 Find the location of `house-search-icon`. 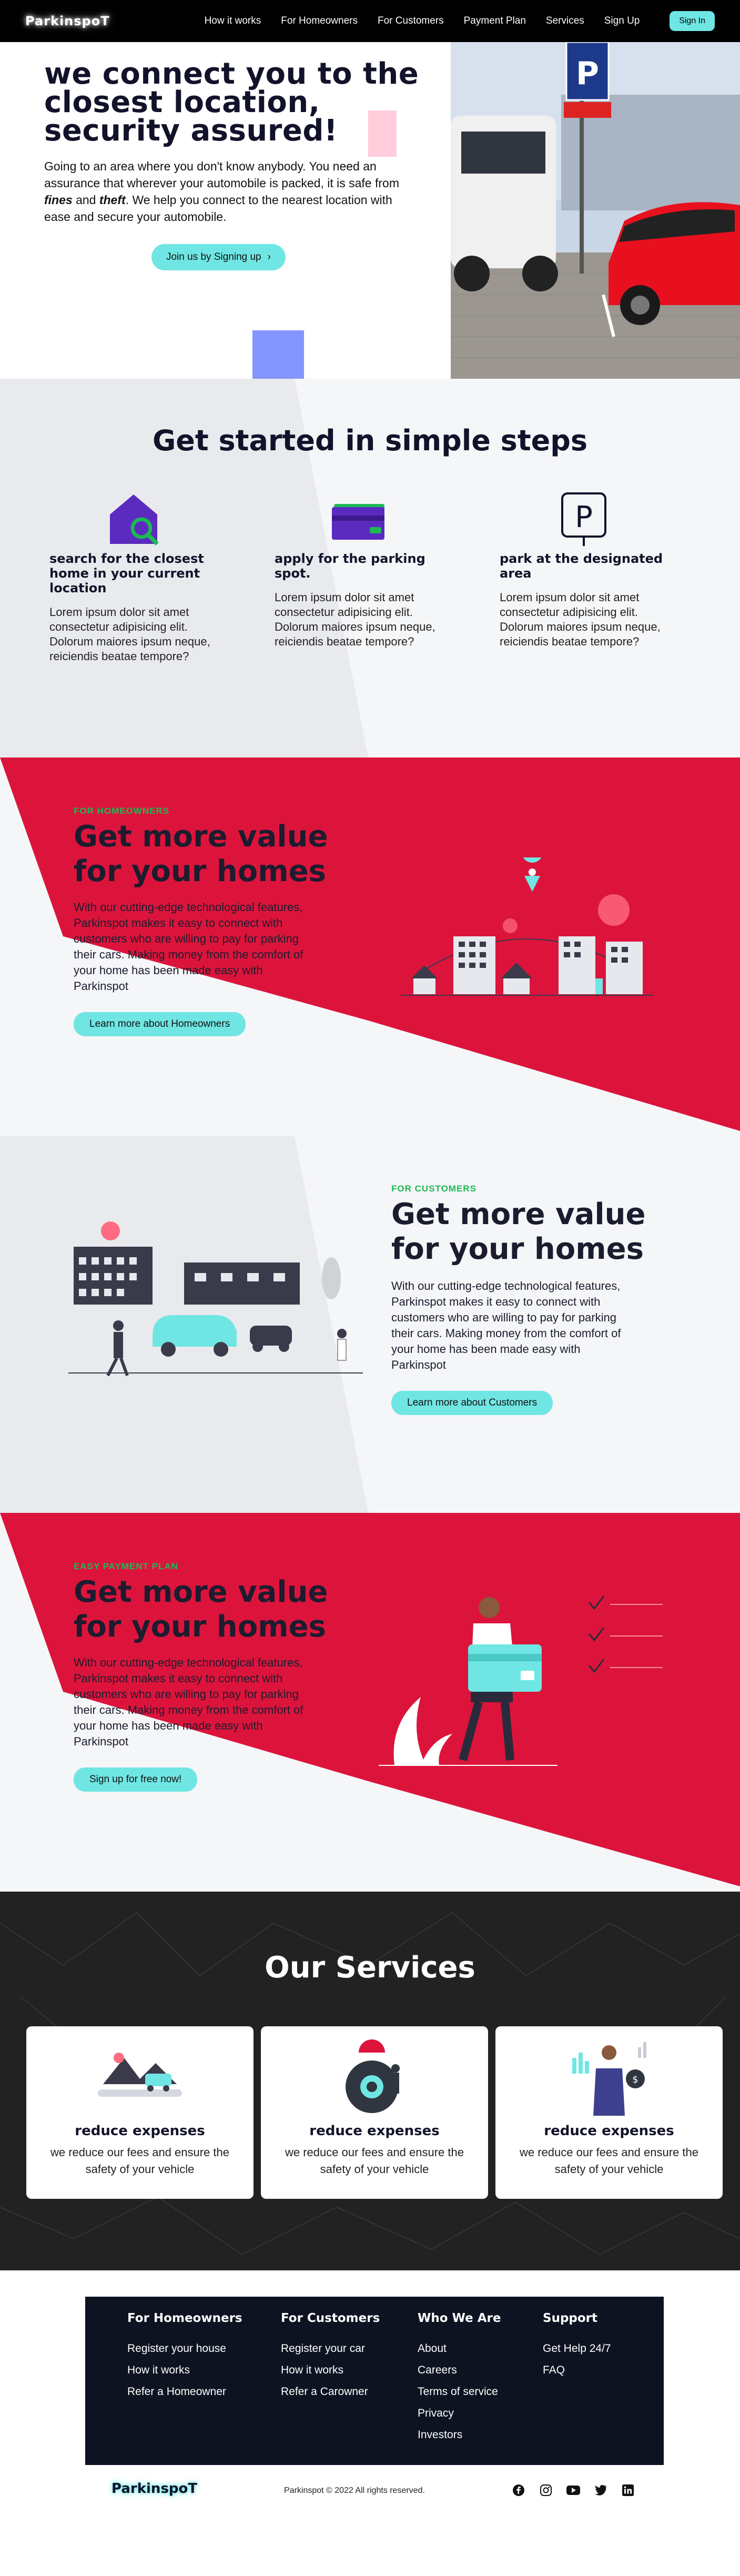

house-search-icon is located at coordinates (133, 518).